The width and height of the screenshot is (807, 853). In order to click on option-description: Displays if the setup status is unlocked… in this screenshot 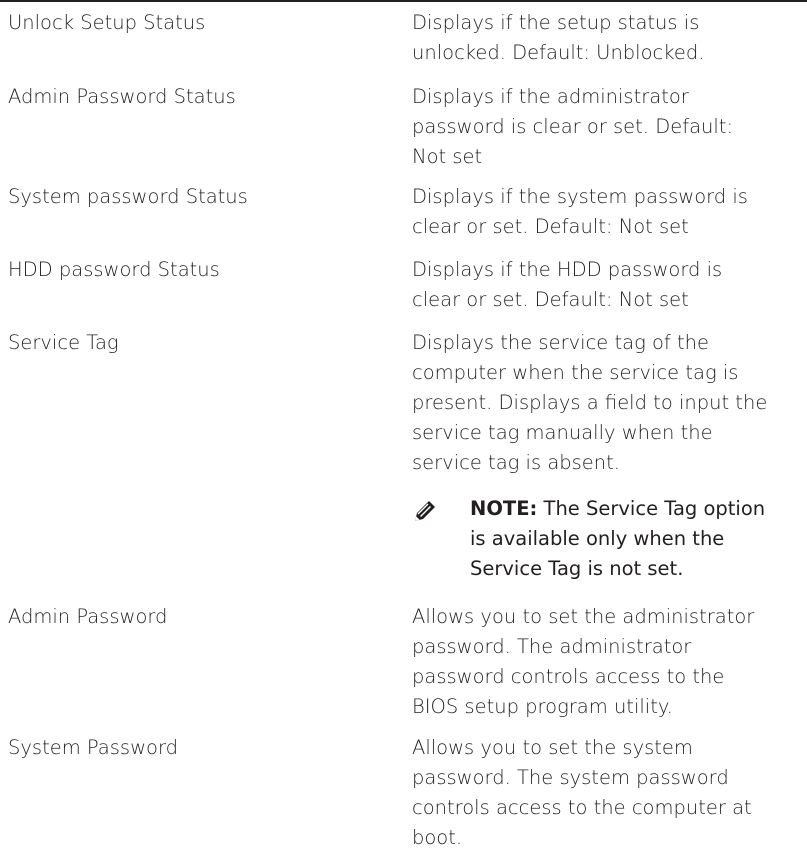, I will do `click(608, 38)`.